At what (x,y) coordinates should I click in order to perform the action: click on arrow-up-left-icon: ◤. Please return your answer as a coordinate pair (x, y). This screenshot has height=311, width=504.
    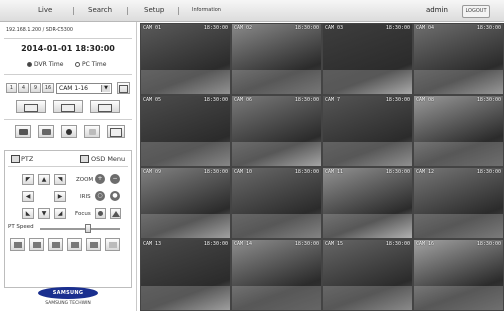
    Looking at the image, I should click on (28, 179).